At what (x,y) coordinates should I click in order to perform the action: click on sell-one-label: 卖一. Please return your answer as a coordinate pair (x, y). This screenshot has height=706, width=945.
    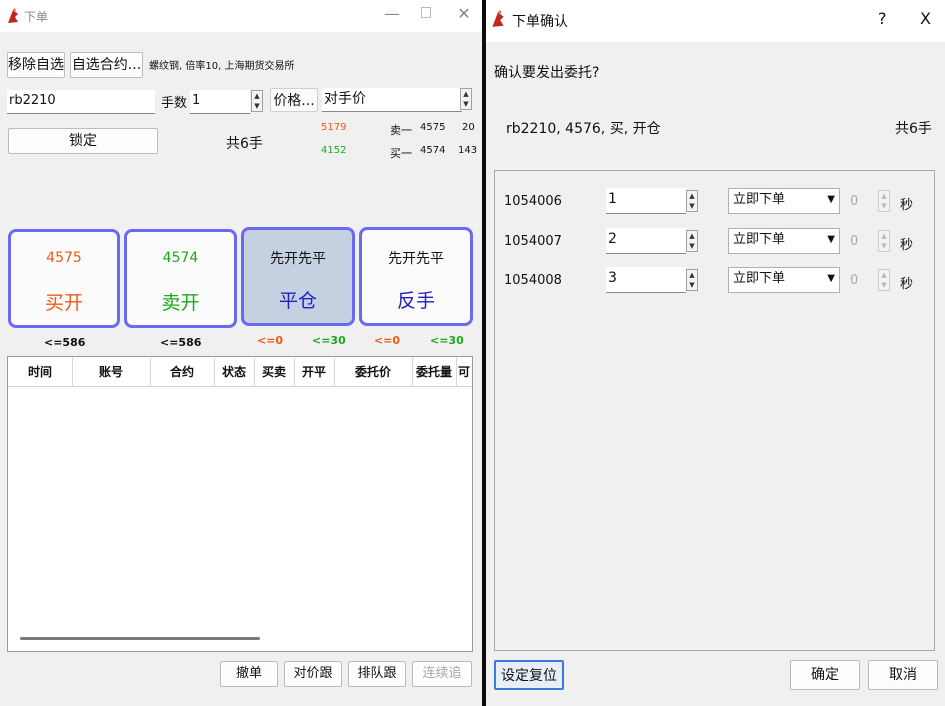
    Looking at the image, I should click on (401, 130).